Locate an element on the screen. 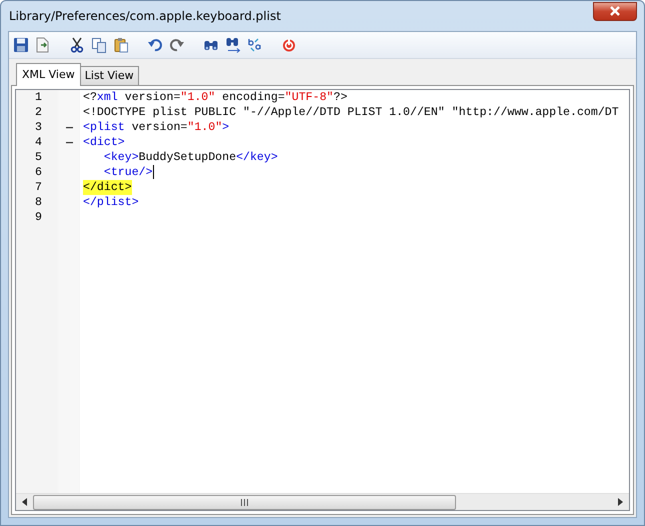 The width and height of the screenshot is (645, 526). close-button is located at coordinates (615, 11).